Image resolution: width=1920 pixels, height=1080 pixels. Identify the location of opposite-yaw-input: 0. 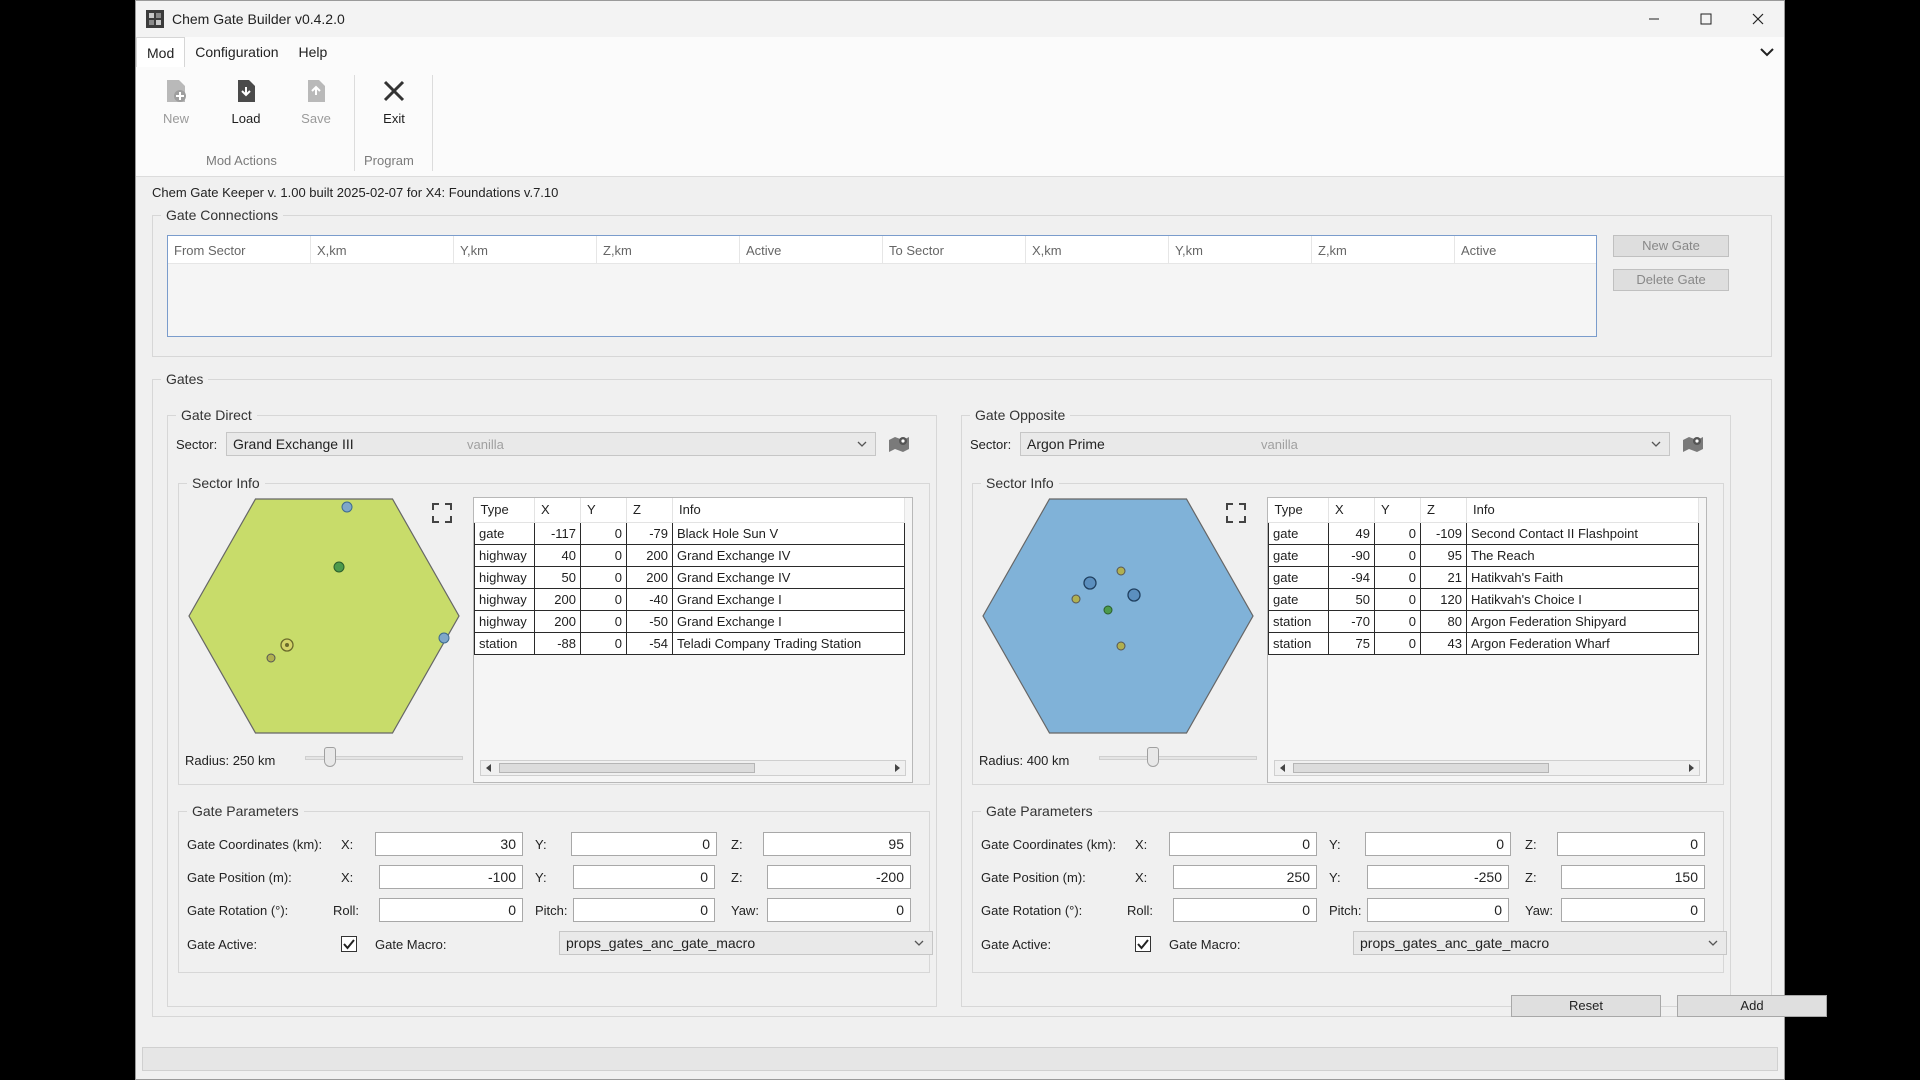
(1633, 910).